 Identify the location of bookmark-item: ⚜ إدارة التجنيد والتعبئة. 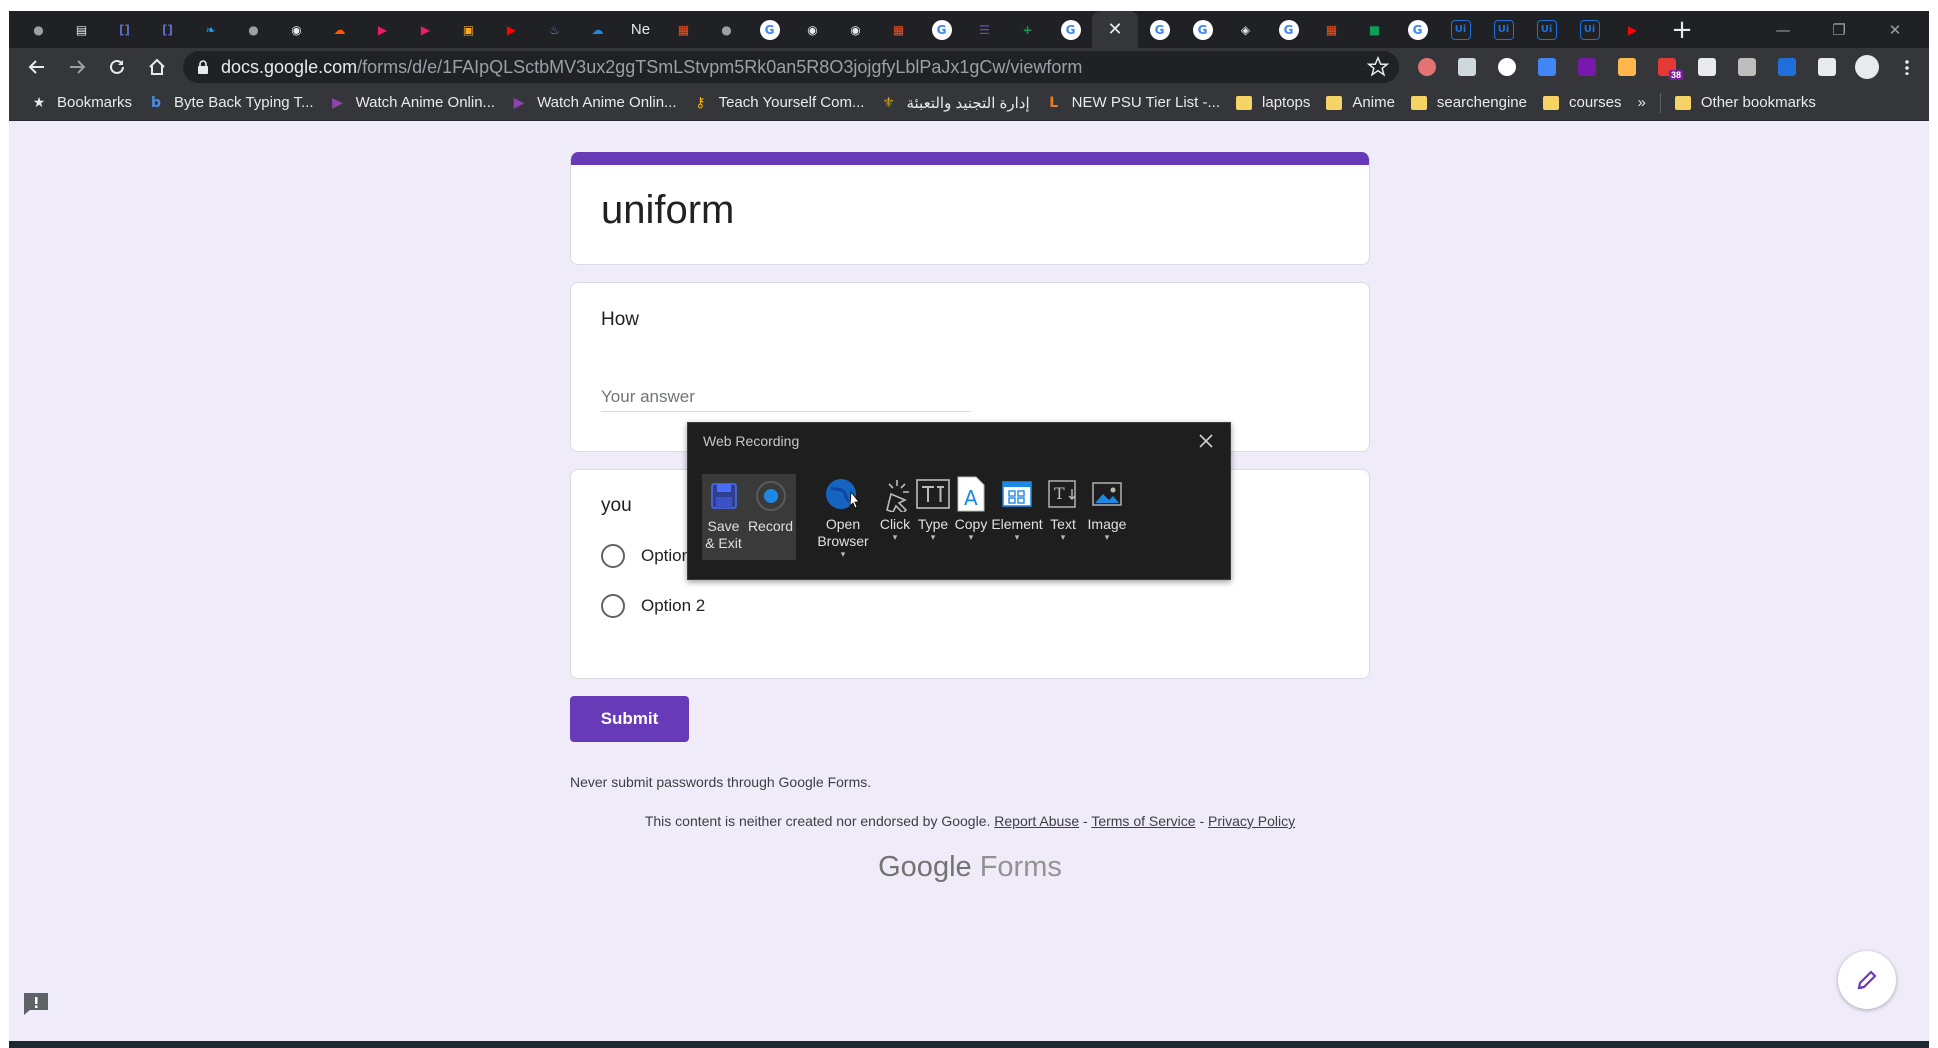
(954, 103).